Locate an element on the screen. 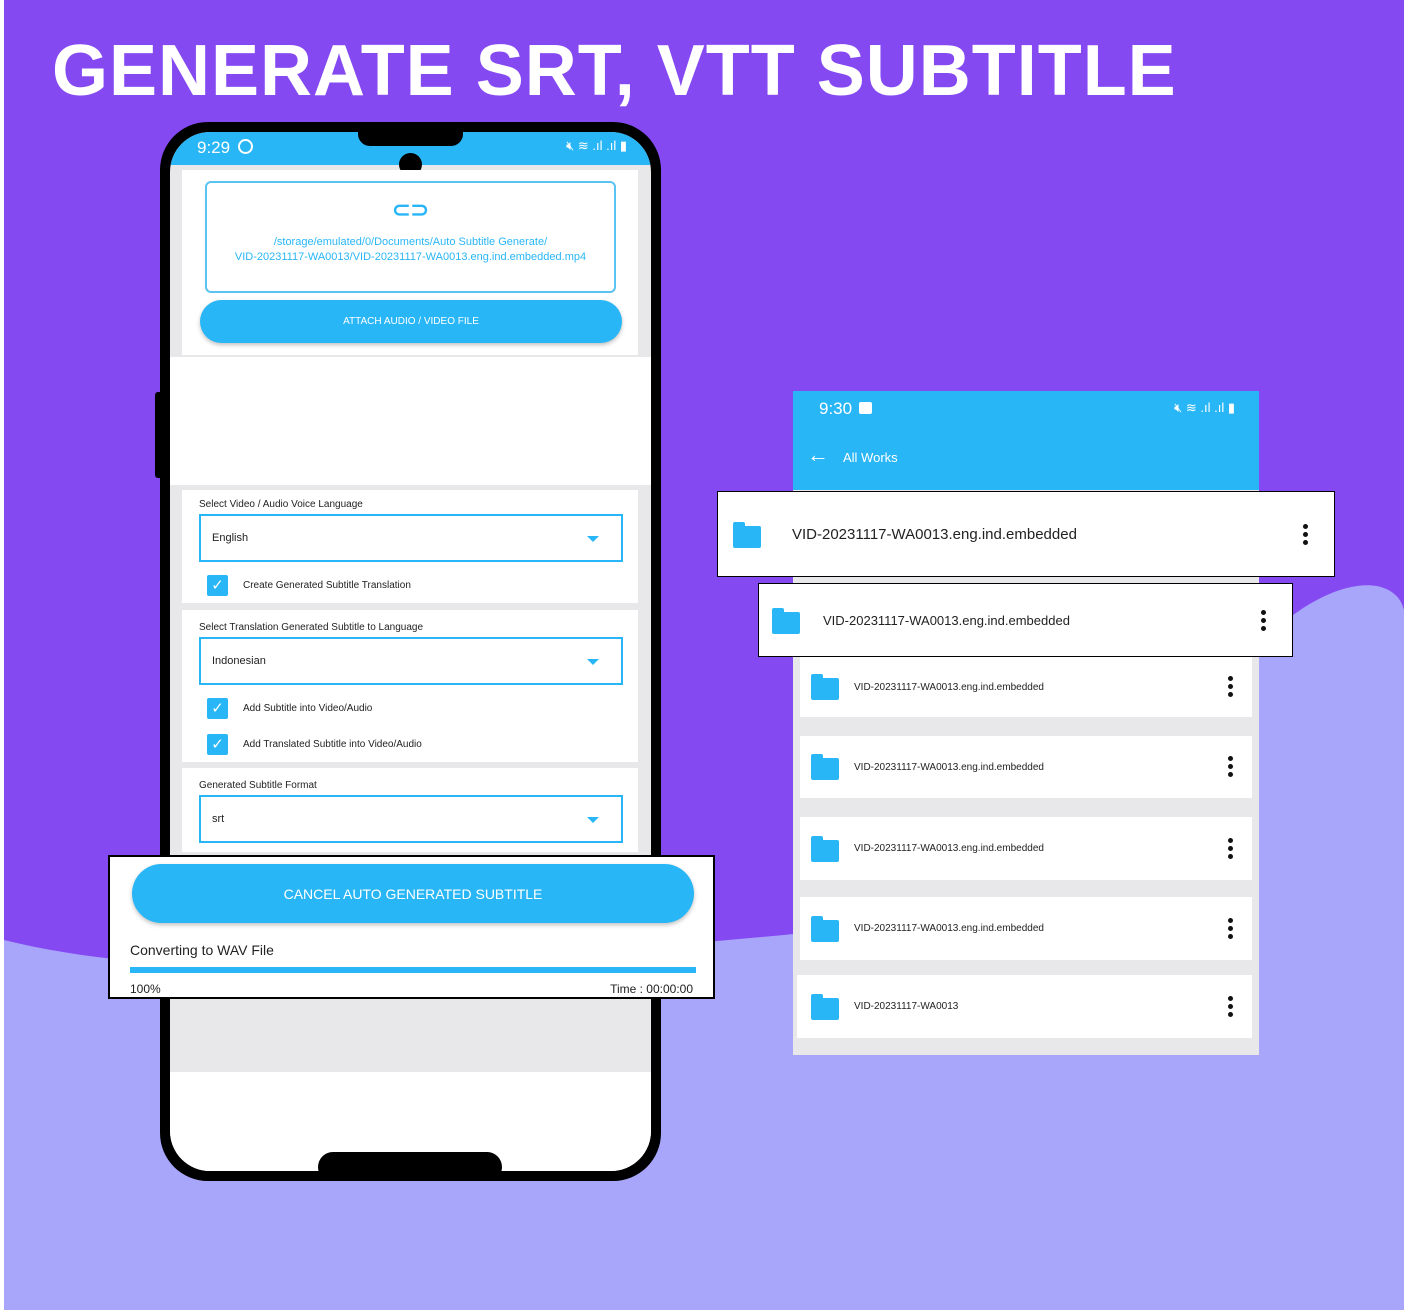  translation-language-value: Indonesian is located at coordinates (239, 661).